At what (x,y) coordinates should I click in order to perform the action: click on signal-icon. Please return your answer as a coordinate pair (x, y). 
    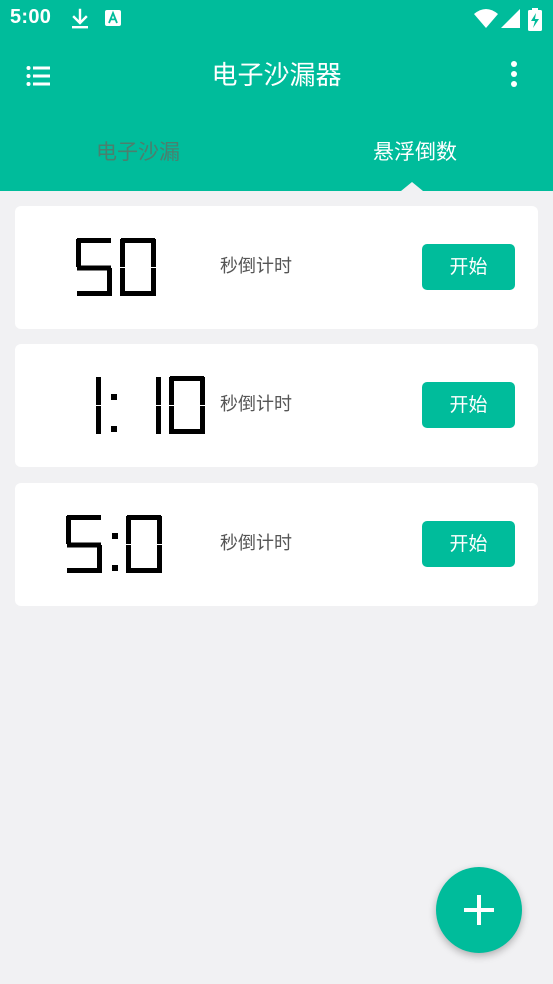
    Looking at the image, I should click on (511, 21).